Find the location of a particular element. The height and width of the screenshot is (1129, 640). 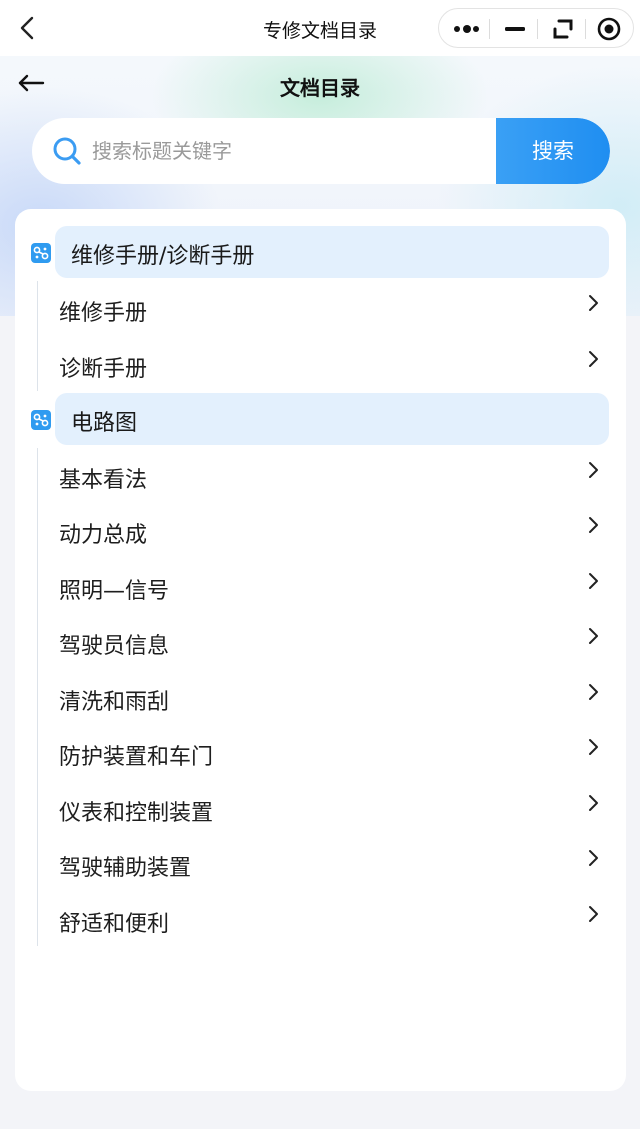

list-item: 诊断手册 is located at coordinates (326, 364).